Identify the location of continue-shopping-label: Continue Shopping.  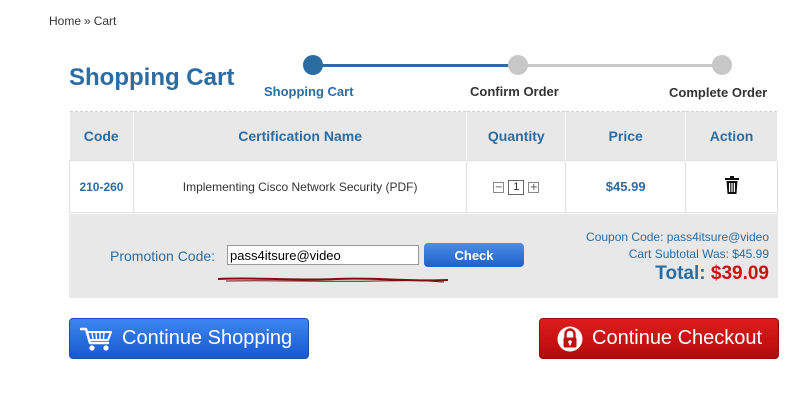
(207, 338).